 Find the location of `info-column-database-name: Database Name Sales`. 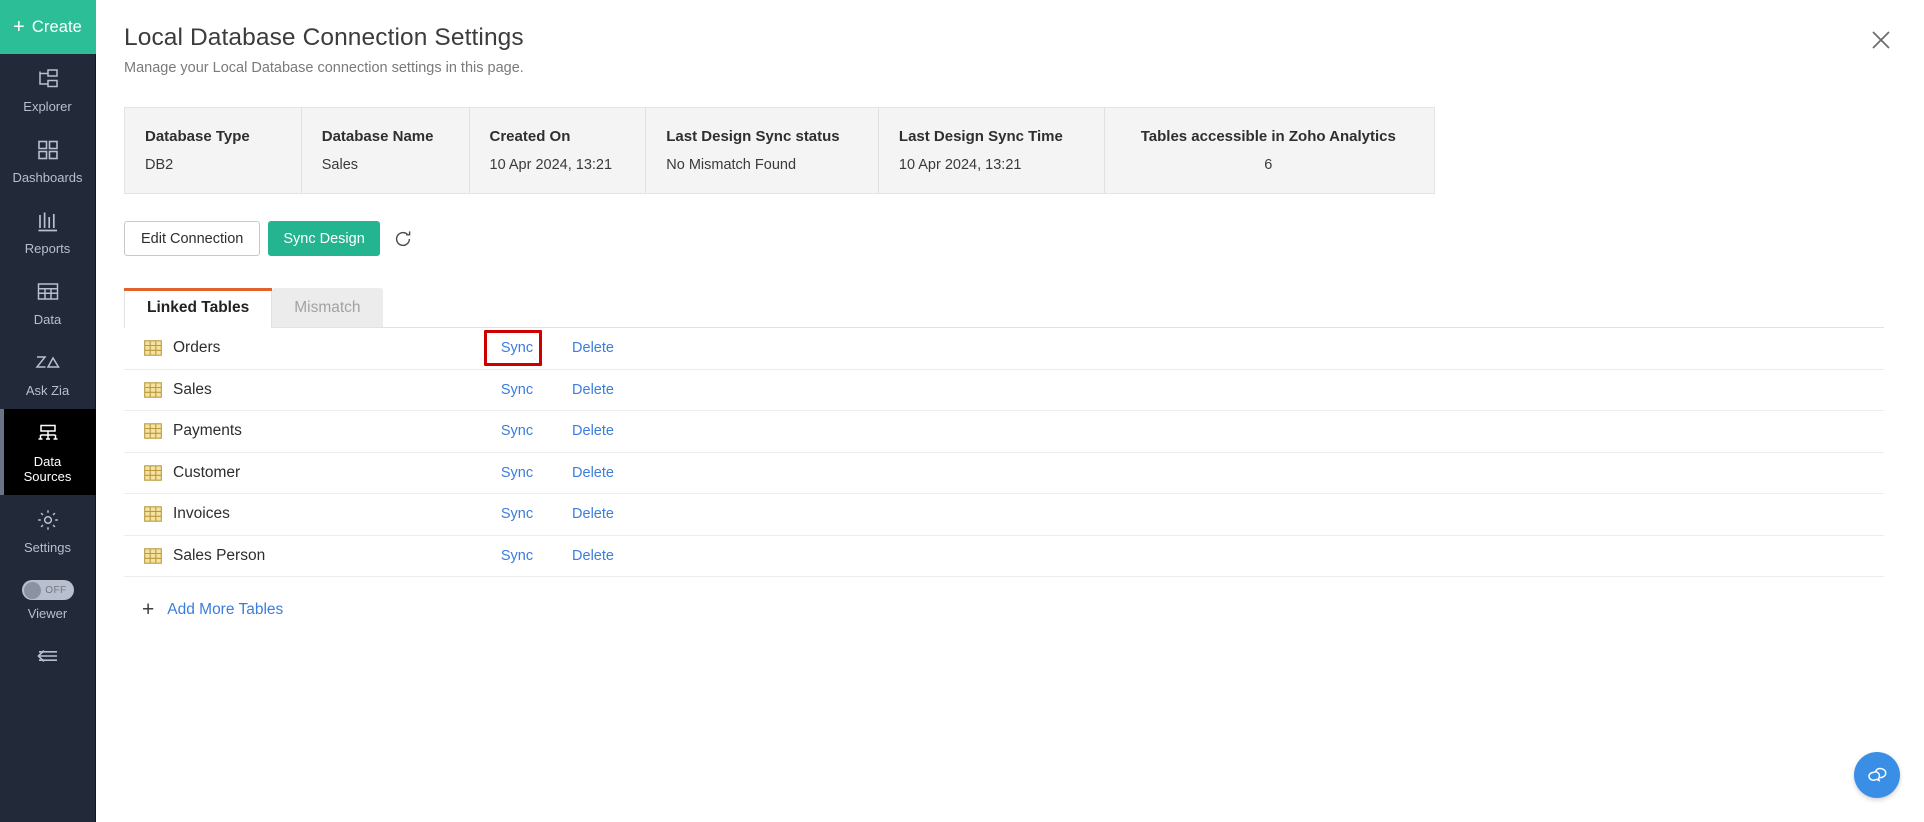

info-column-database-name: Database Name Sales is located at coordinates (386, 150).